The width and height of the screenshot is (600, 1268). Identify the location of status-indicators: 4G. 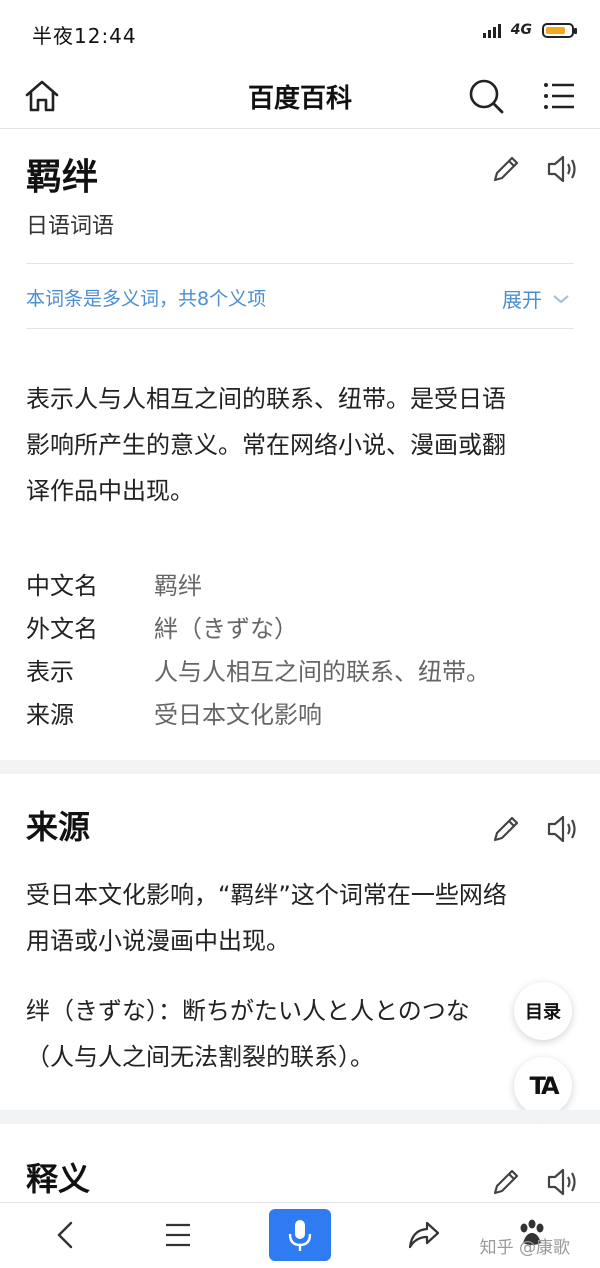
(529, 30).